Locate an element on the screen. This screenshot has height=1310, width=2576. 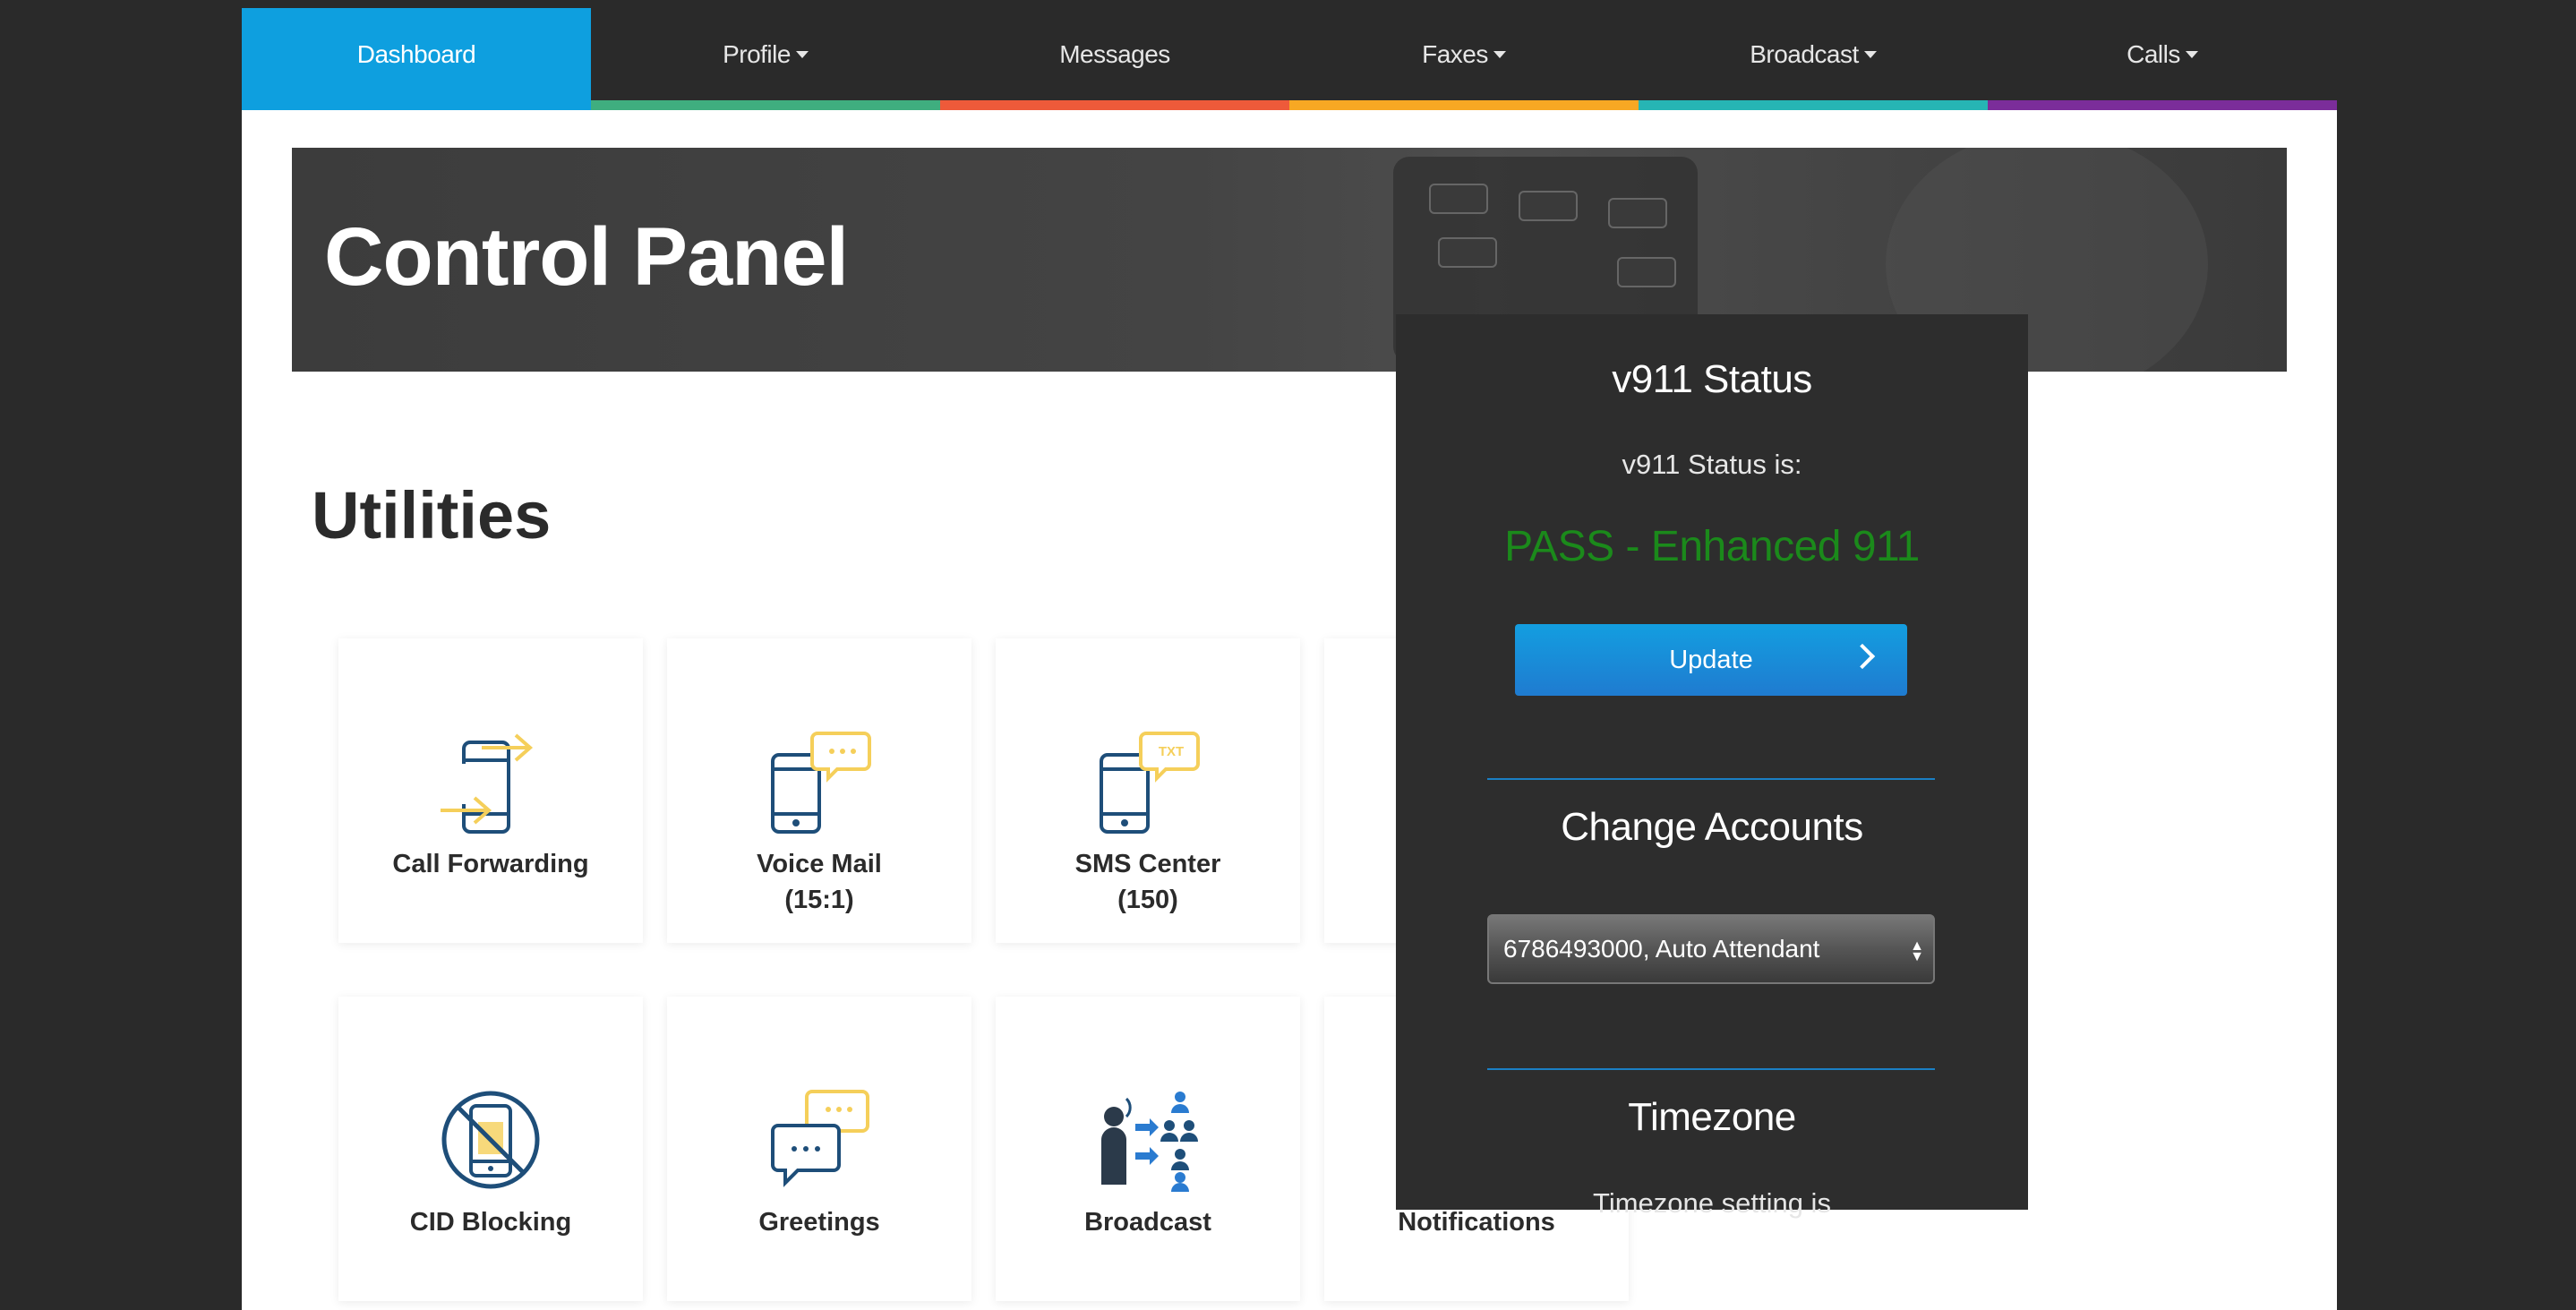
tile-voice-mail: Voice Mail (15:1) is located at coordinates (819, 790).